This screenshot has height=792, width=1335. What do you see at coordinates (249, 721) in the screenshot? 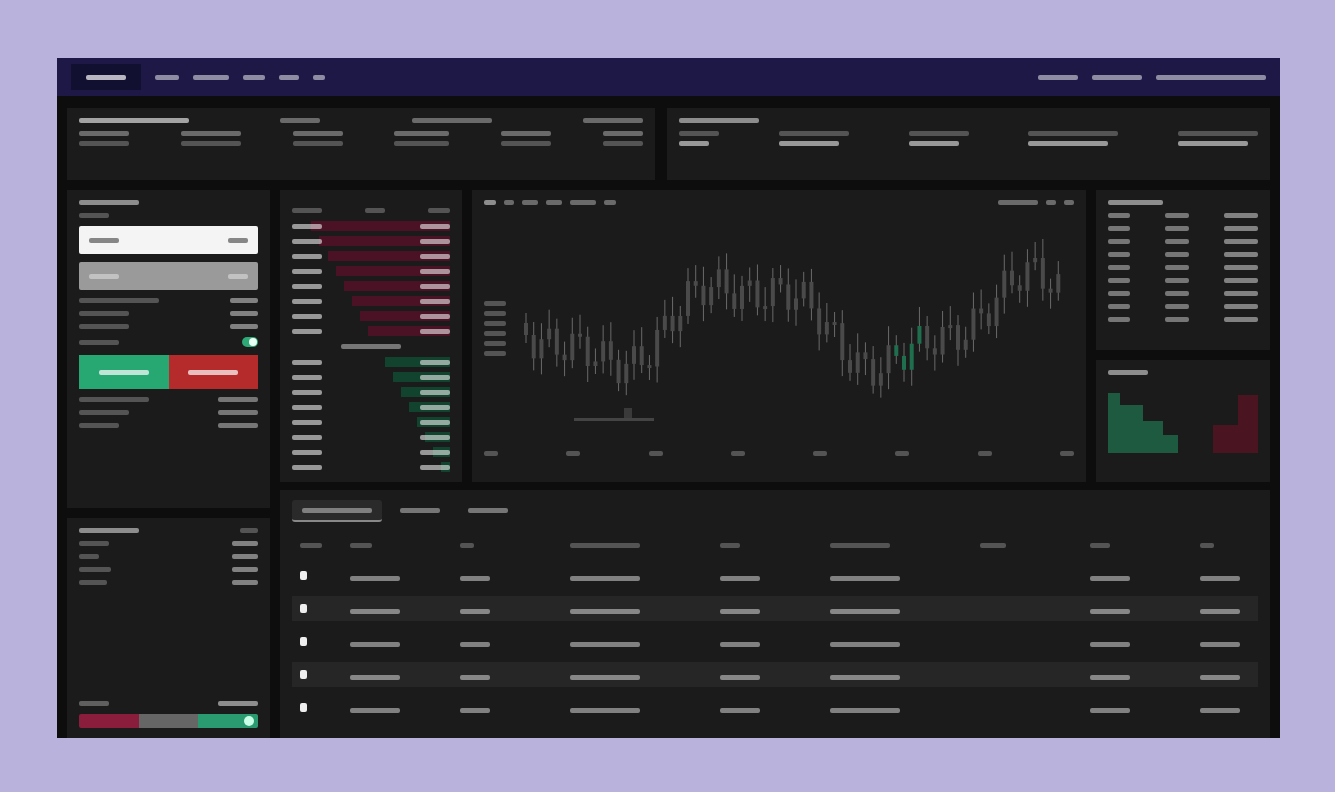
I see `slider-thumb` at bounding box center [249, 721].